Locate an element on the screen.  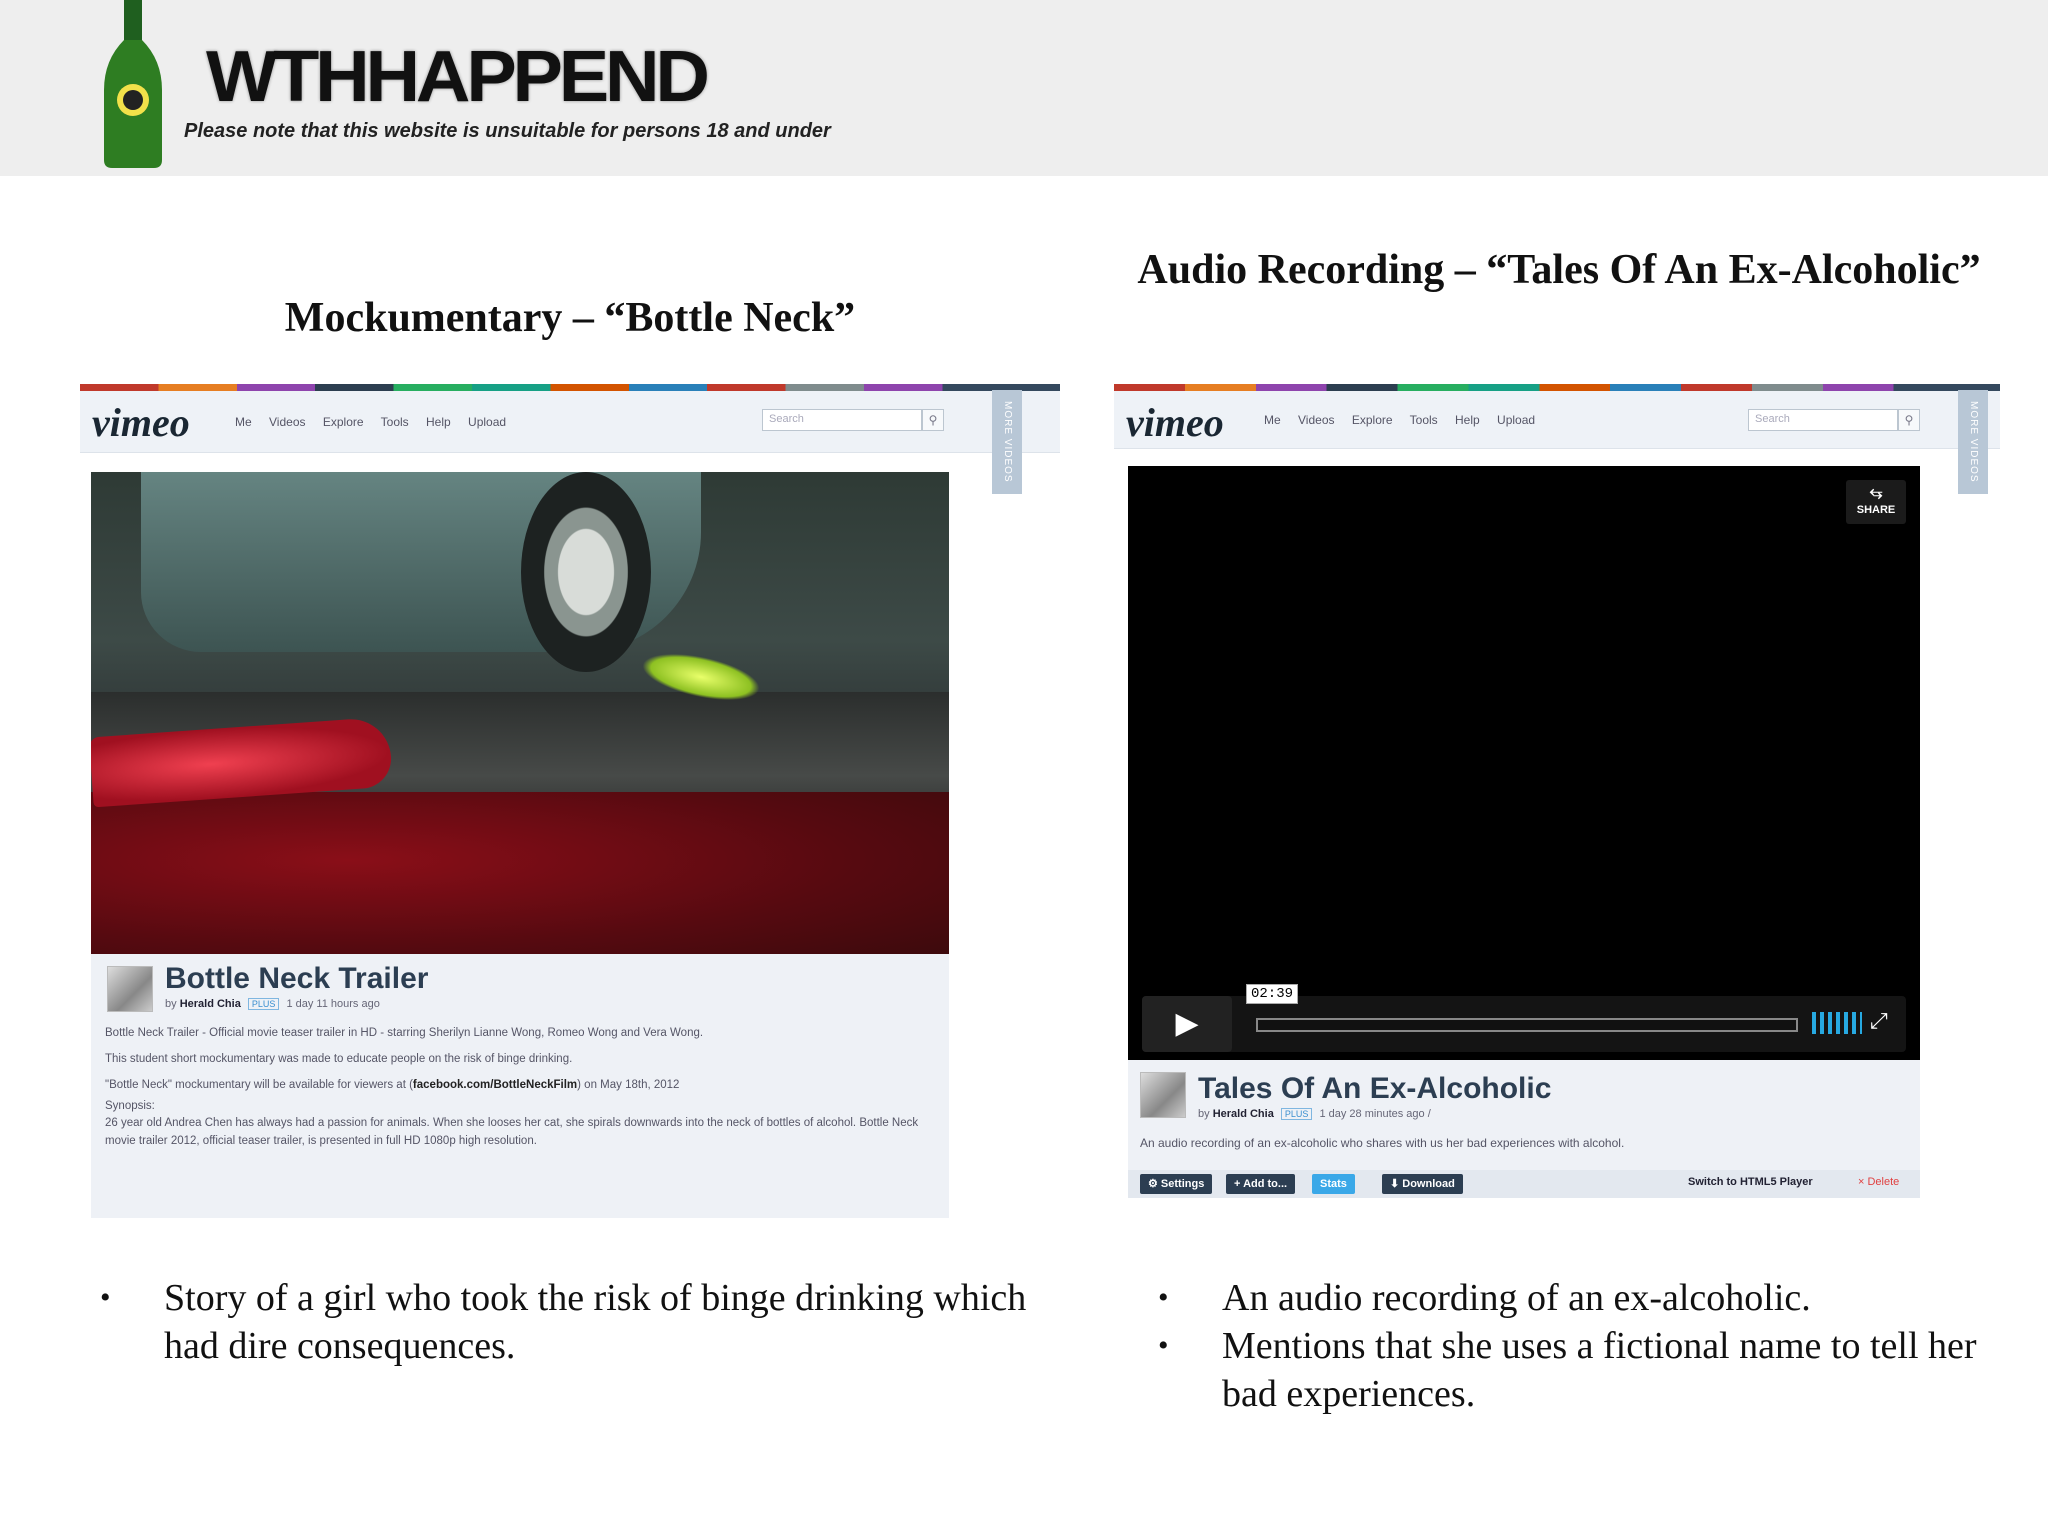
video-frame is located at coordinates (520, 713).